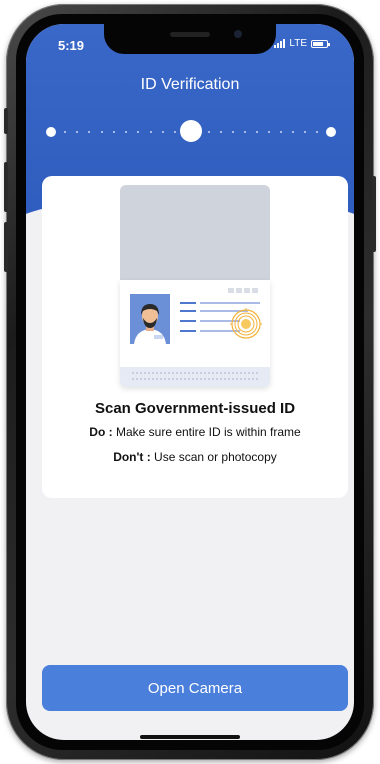 This screenshot has width=380, height=764. What do you see at coordinates (150, 319) in the screenshot?
I see `id-photo-icon` at bounding box center [150, 319].